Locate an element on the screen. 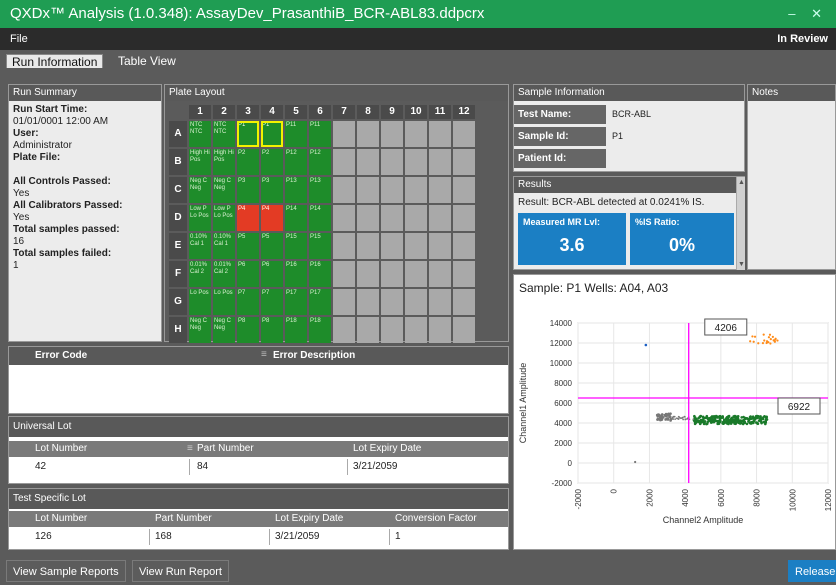  tl-col-part-number: Part Number is located at coordinates (183, 519).